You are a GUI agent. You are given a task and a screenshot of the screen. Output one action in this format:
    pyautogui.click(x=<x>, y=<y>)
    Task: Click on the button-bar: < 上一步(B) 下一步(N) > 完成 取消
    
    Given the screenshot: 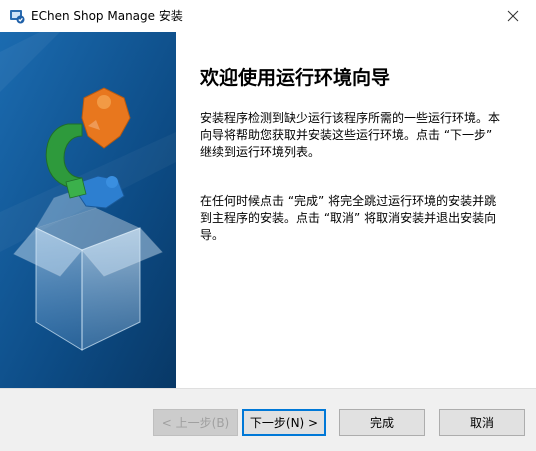 What is the action you would take?
    pyautogui.click(x=268, y=419)
    